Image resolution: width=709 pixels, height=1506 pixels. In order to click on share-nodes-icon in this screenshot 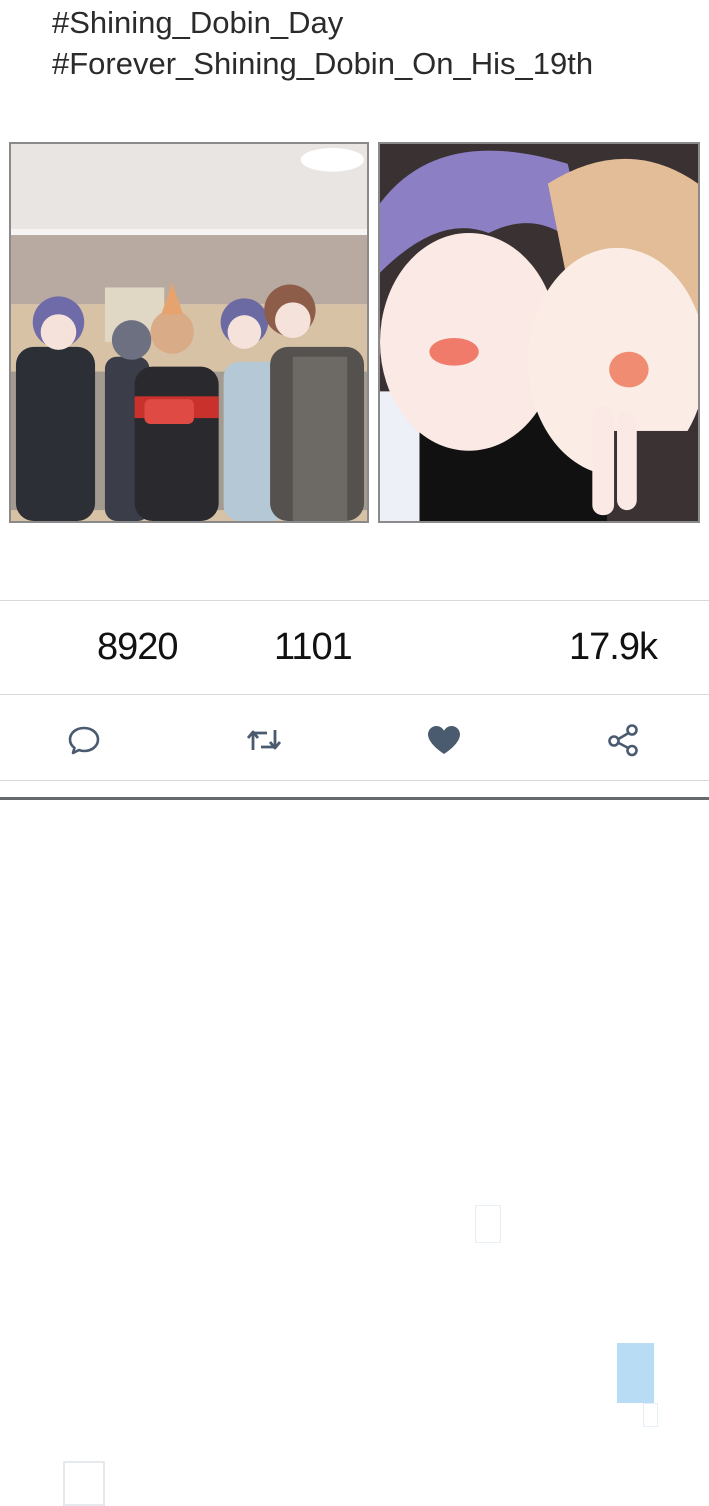, I will do `click(623, 740)`.